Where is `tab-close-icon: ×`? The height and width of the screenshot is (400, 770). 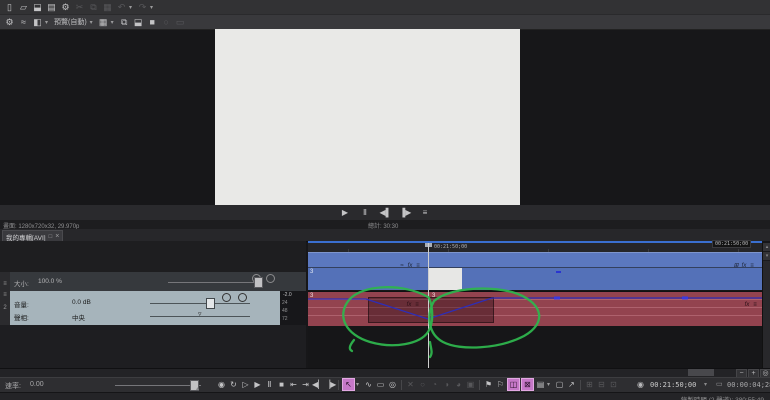 tab-close-icon: × is located at coordinates (57, 236).